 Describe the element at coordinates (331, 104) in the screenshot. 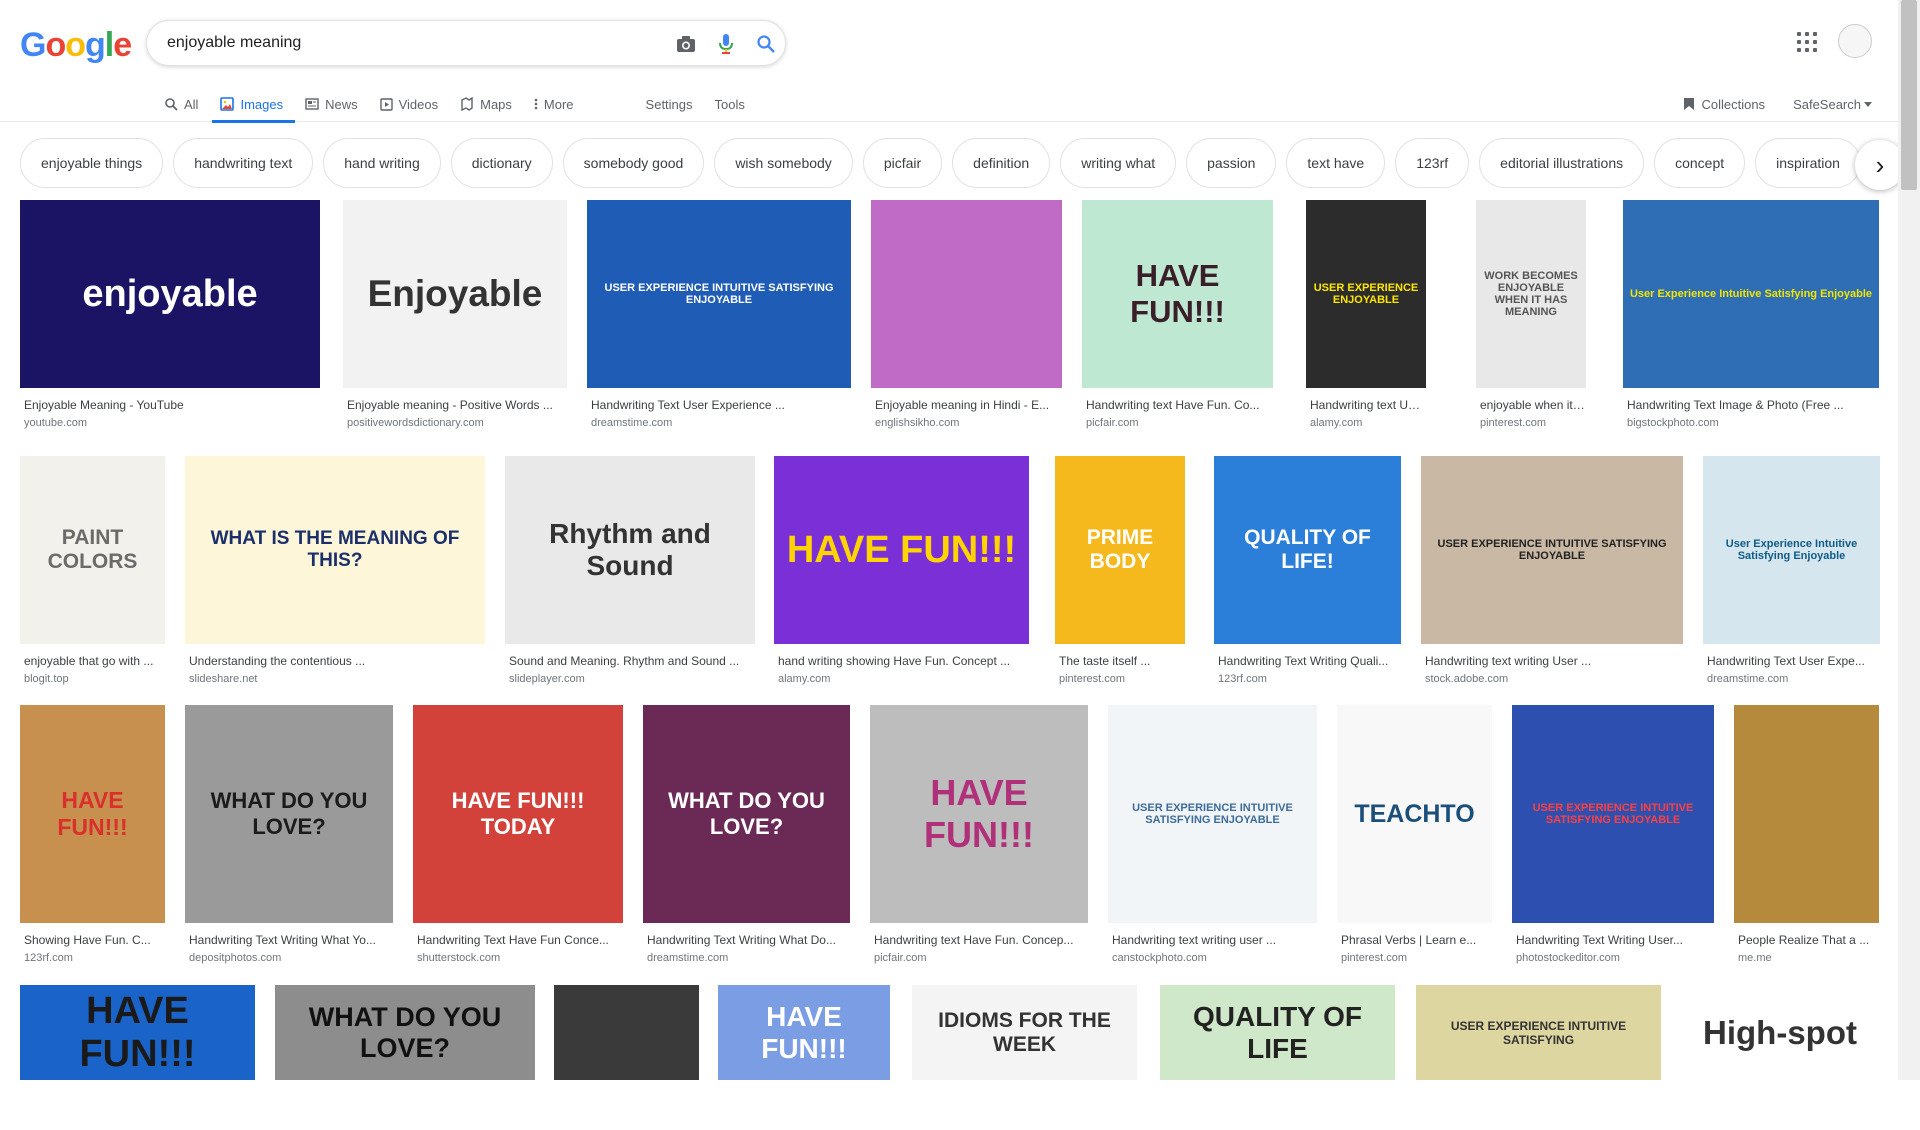

I see `tab-news: News` at that location.